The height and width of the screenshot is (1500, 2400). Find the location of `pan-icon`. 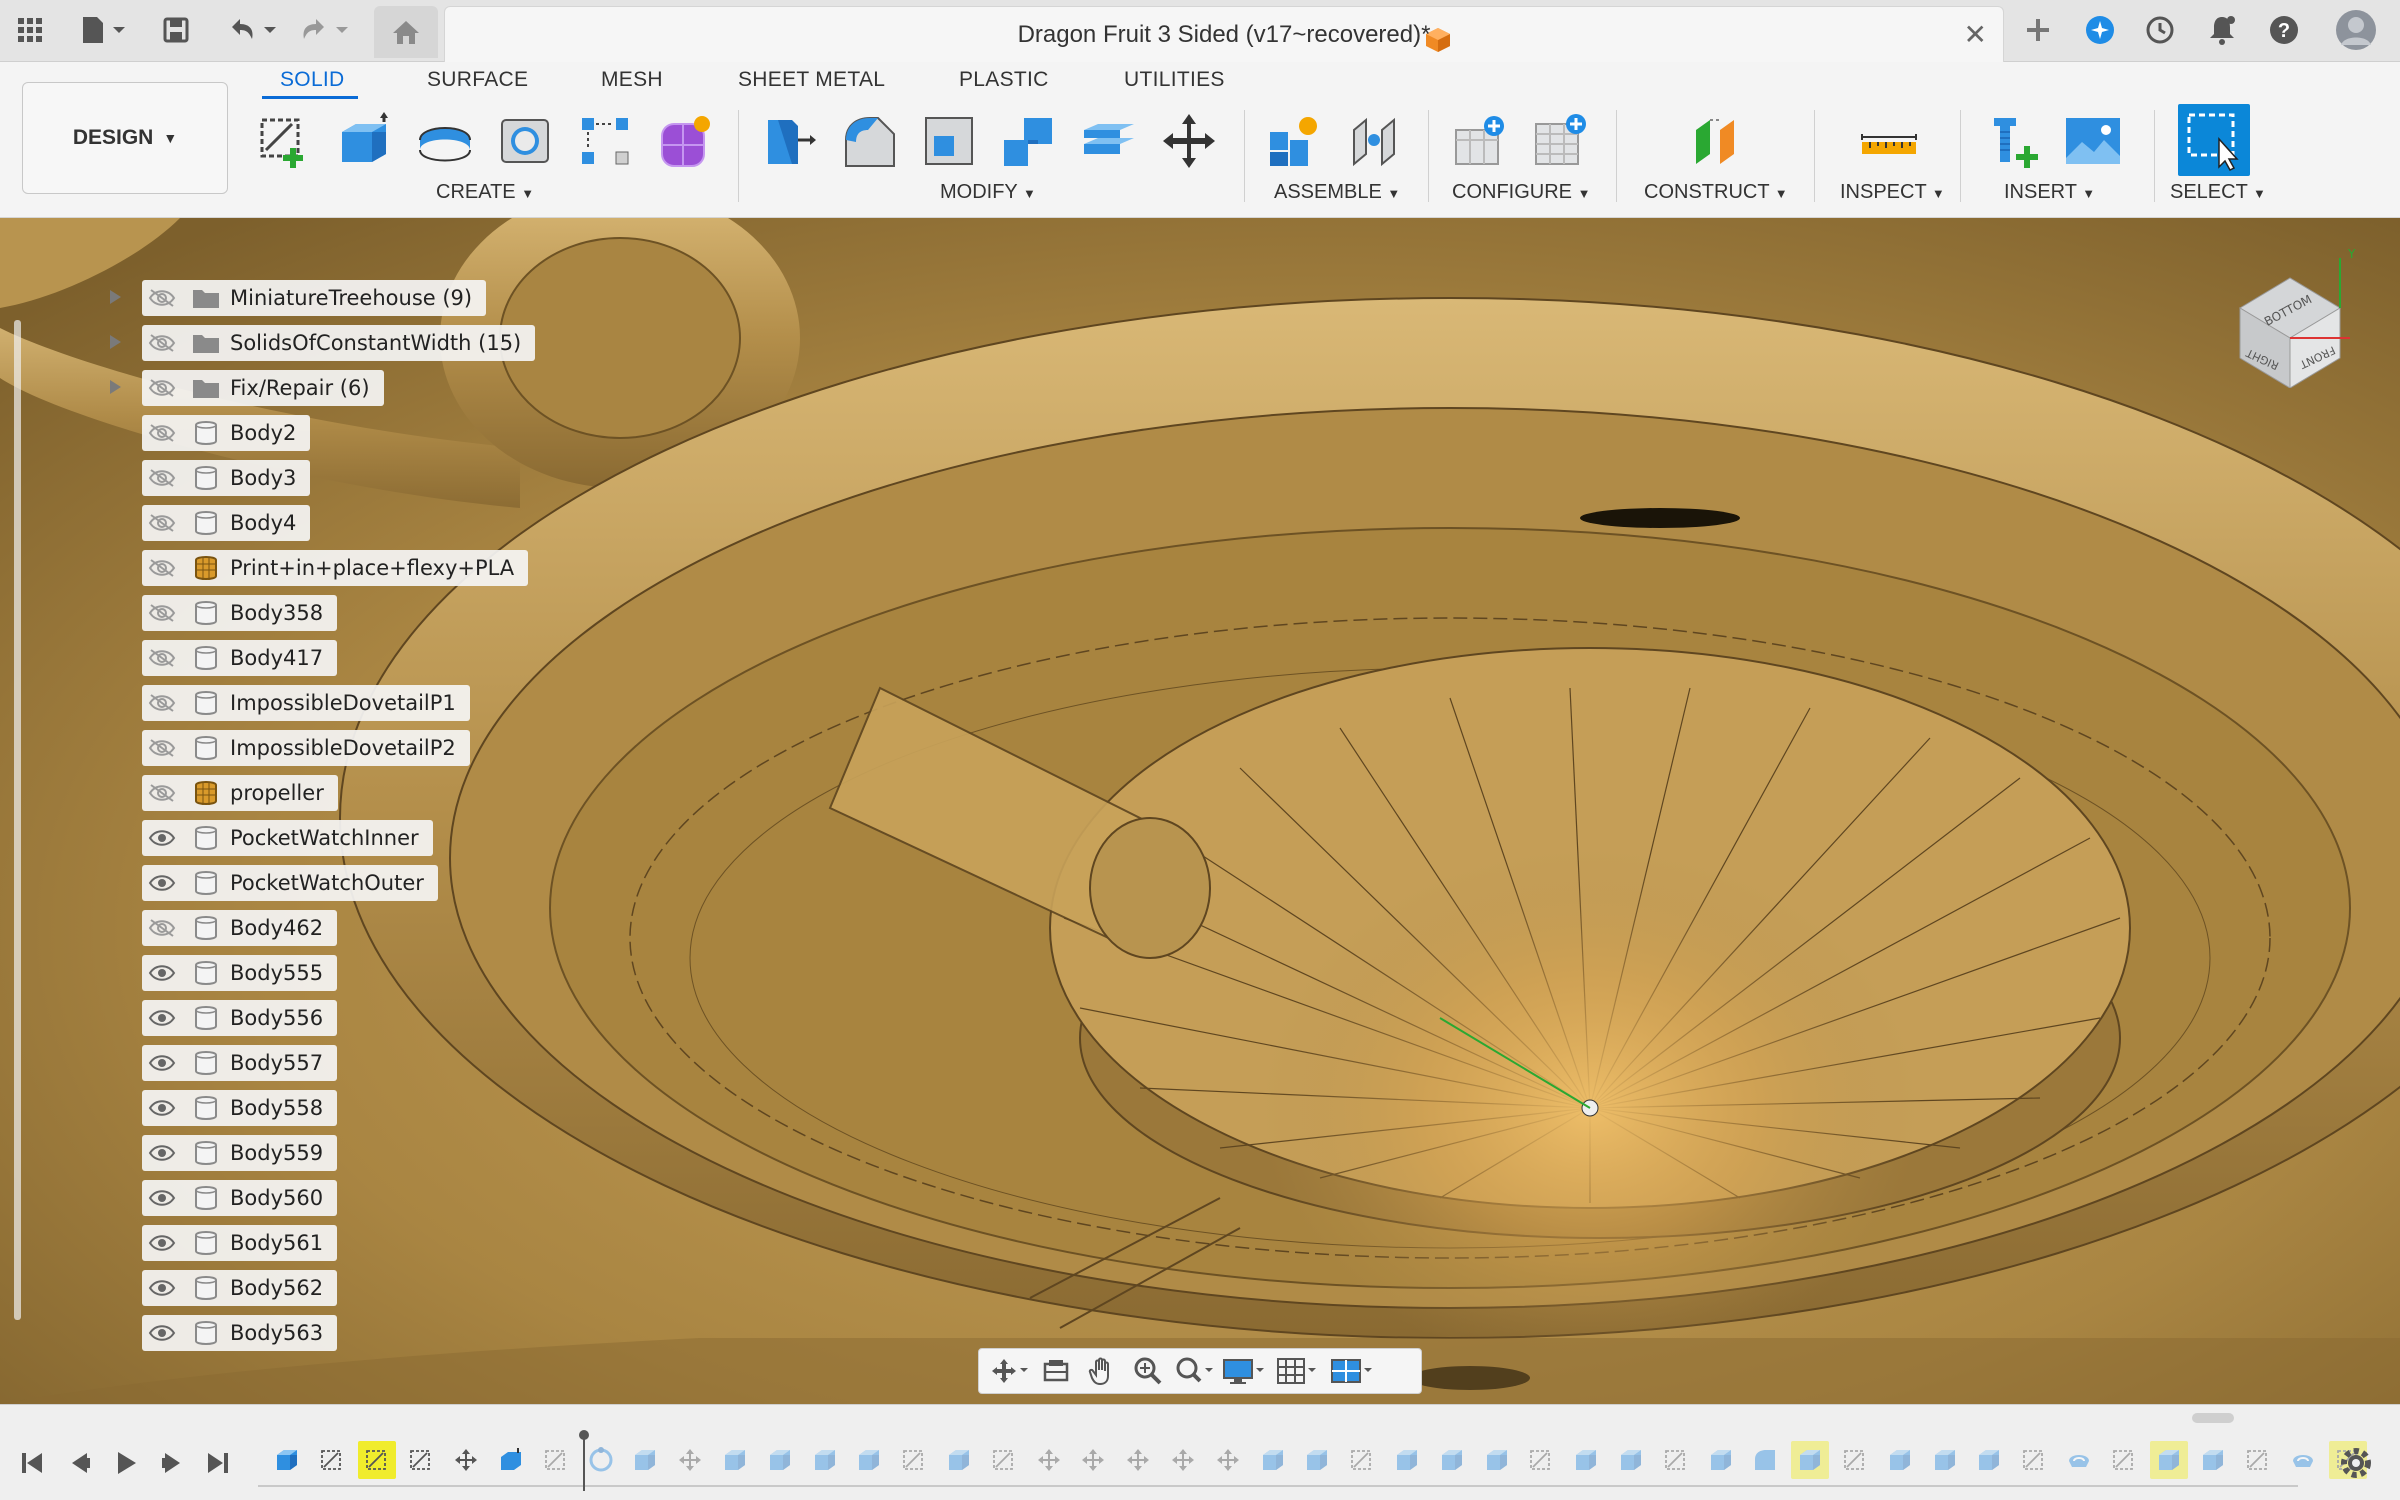

pan-icon is located at coordinates (1102, 1371).